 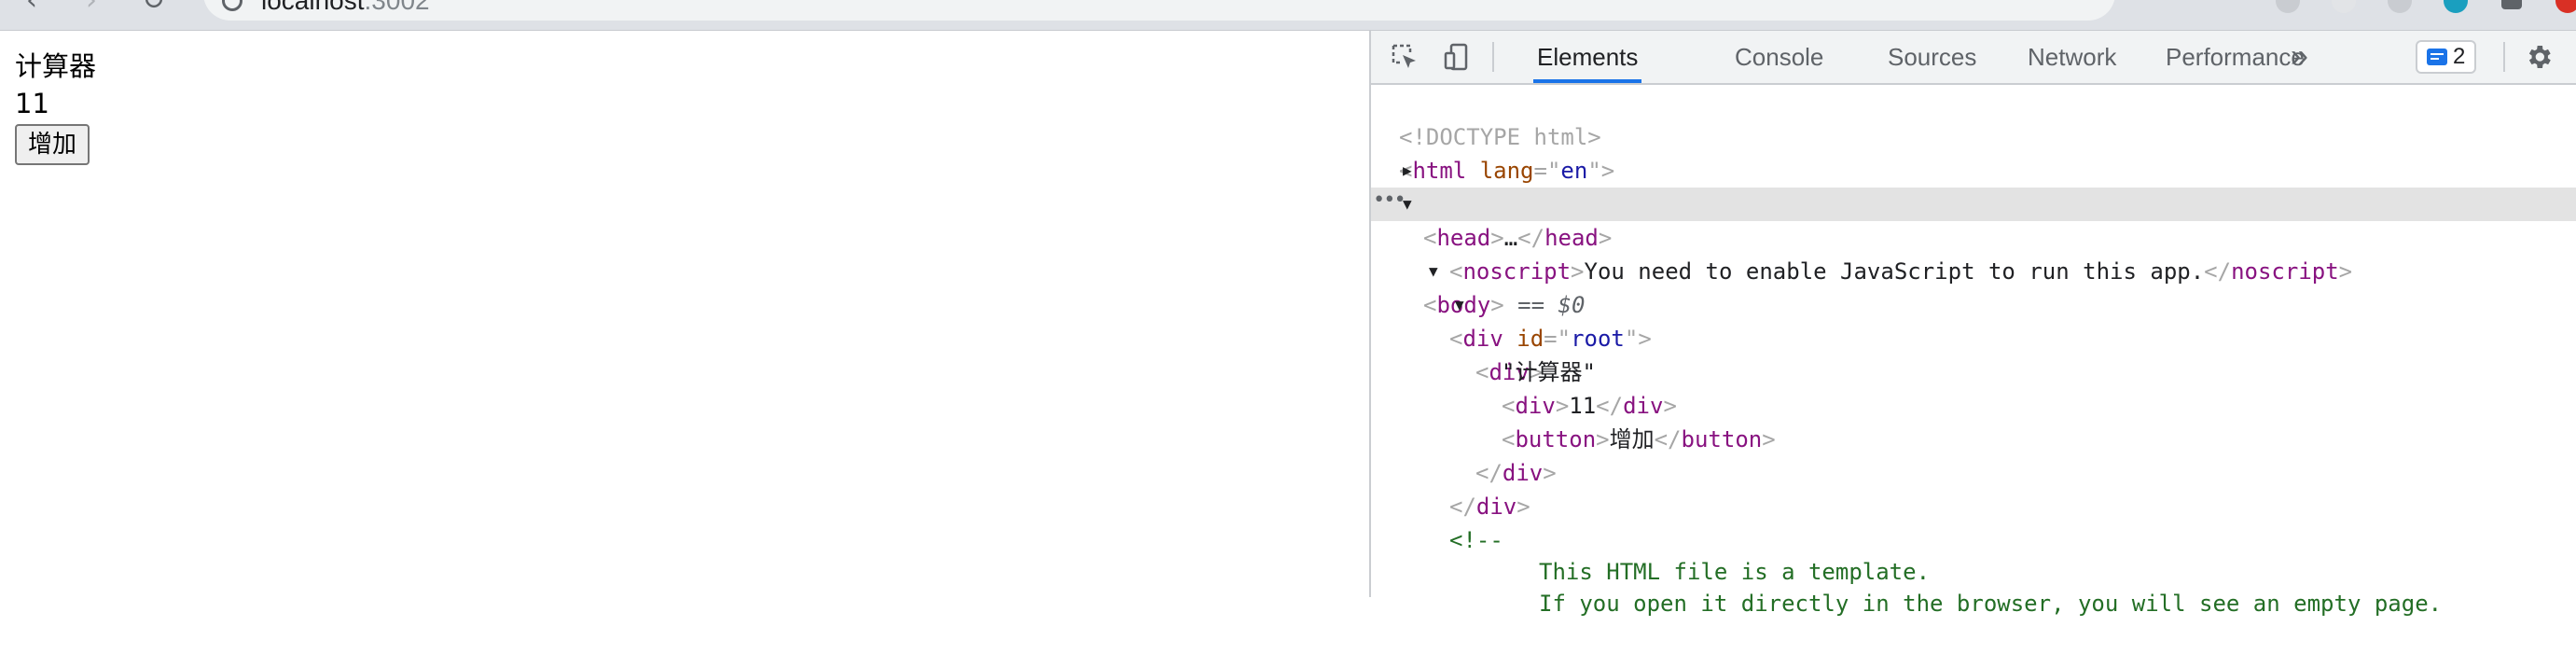 What do you see at coordinates (2235, 57) in the screenshot?
I see `tab-performance: Performance` at bounding box center [2235, 57].